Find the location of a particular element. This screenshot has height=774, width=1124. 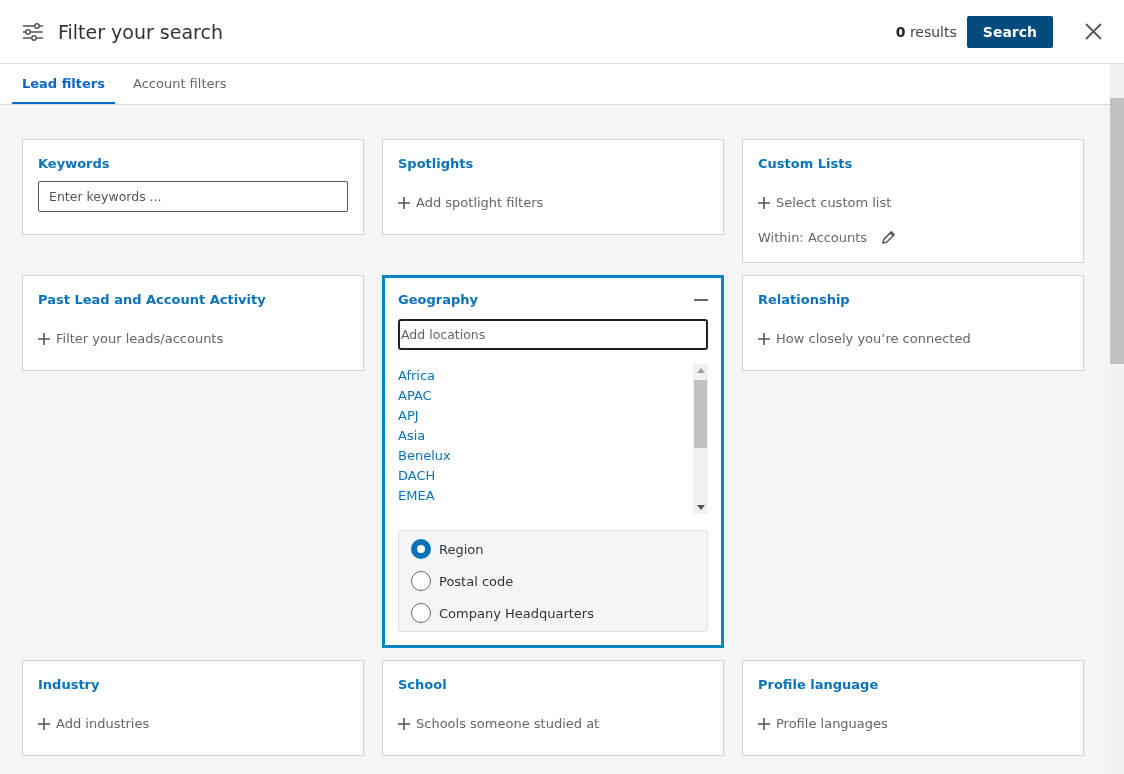

scroll-down-icon is located at coordinates (700, 507).